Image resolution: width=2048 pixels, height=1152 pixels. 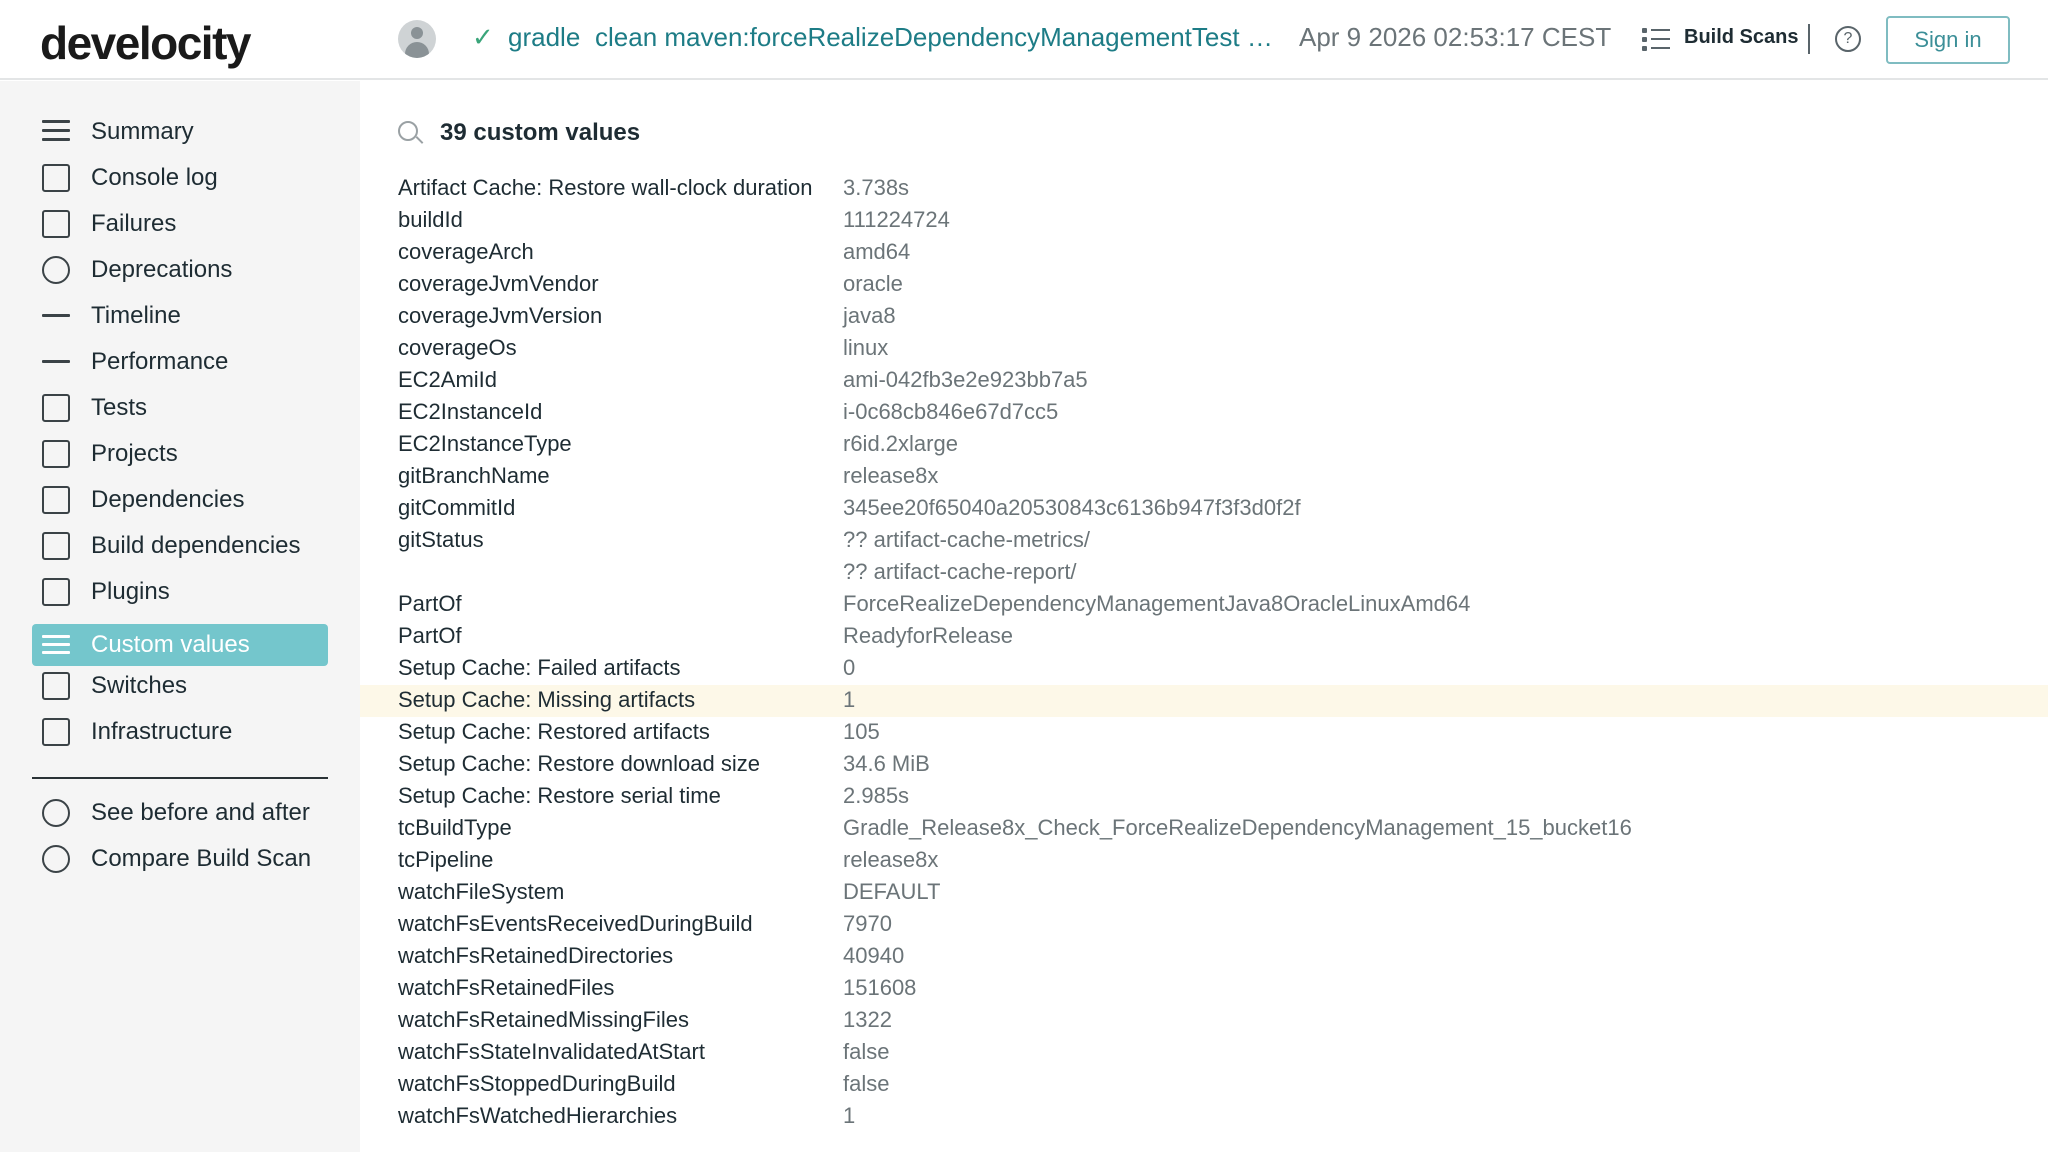 What do you see at coordinates (56, 500) in the screenshot?
I see `dependencies-icon` at bounding box center [56, 500].